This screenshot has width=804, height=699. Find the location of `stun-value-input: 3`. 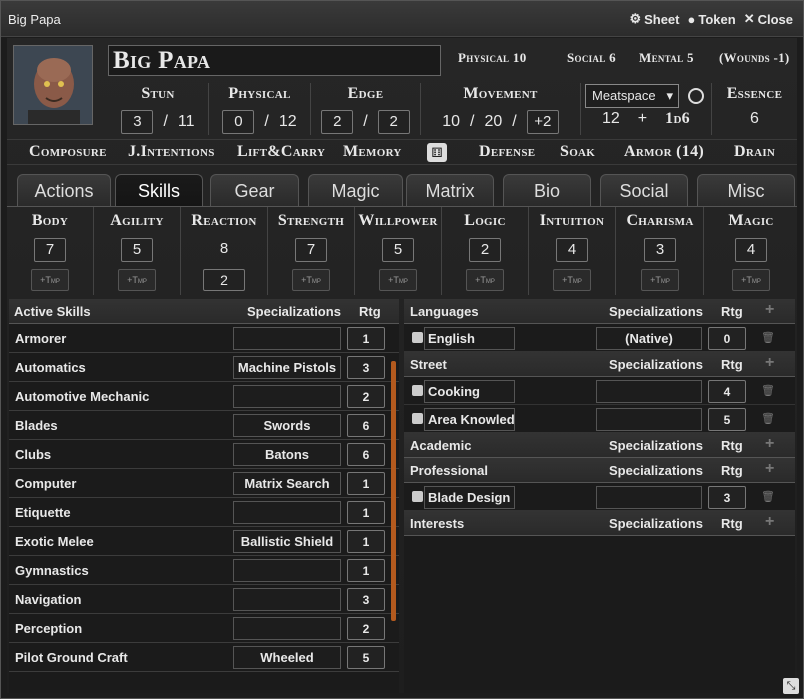

stun-value-input: 3 is located at coordinates (137, 122).